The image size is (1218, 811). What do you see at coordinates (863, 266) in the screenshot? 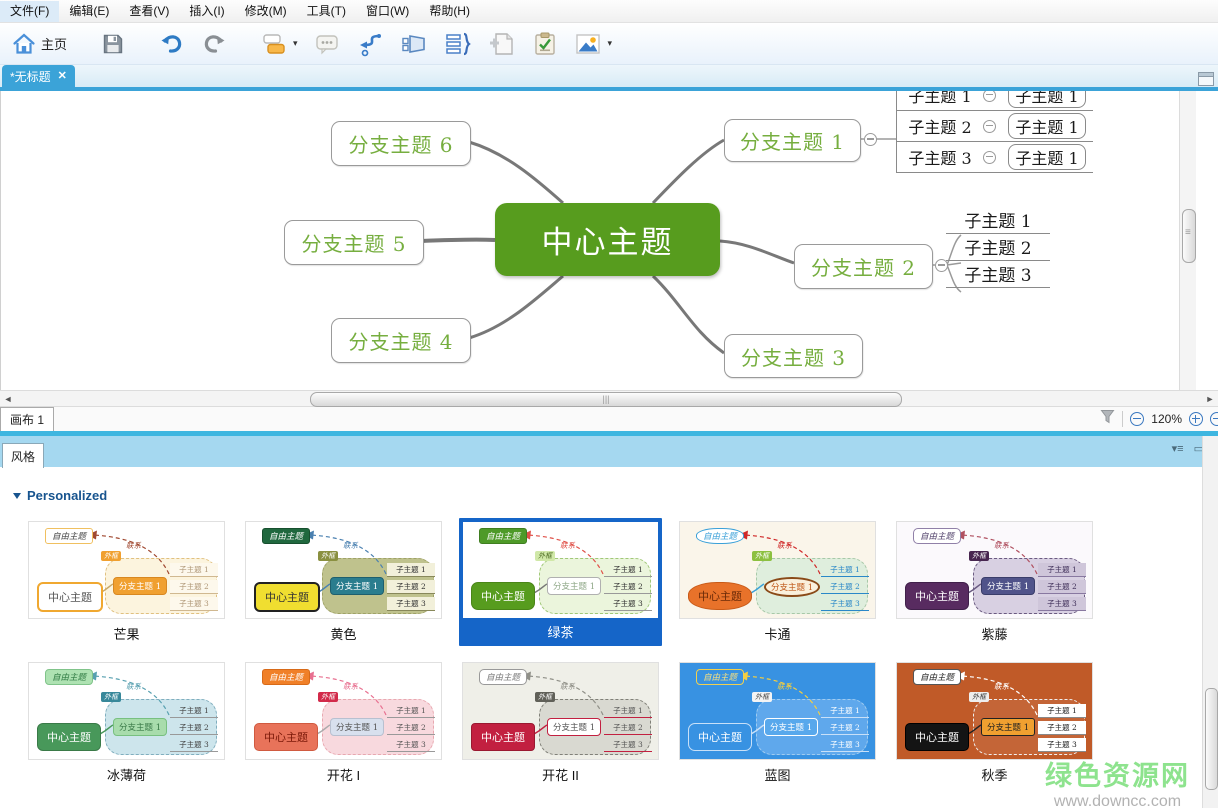
I see `branch-topic-2: 分支主题 2` at bounding box center [863, 266].